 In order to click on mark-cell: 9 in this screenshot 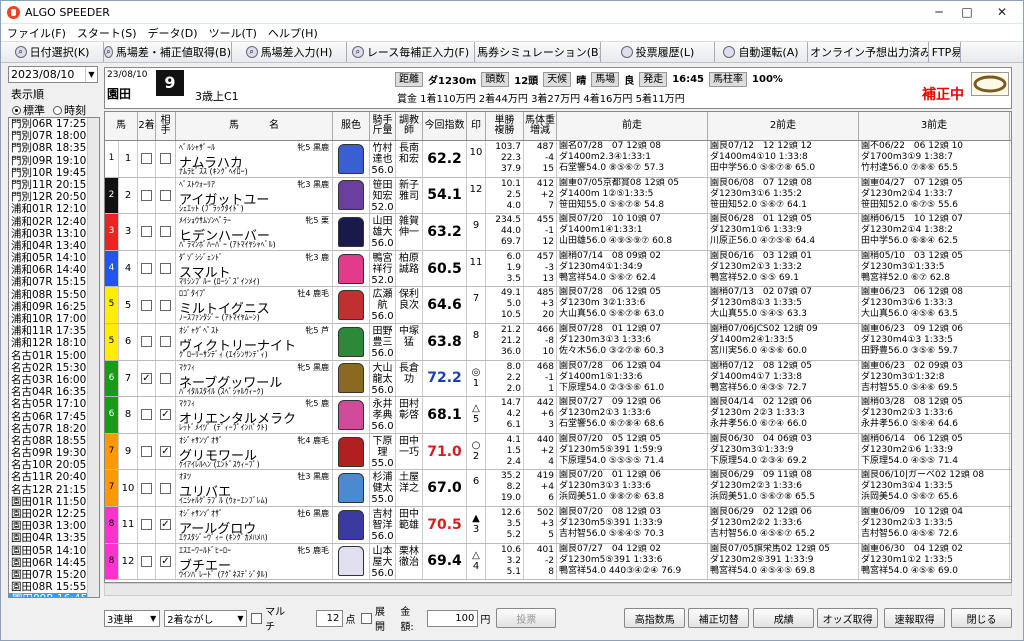, I will do `click(476, 232)`.